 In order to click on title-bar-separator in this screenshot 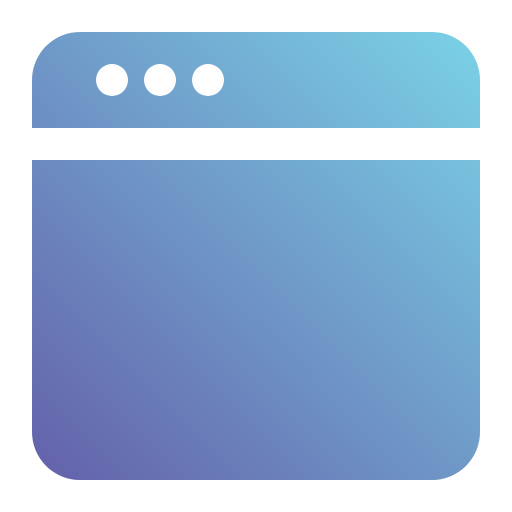, I will do `click(256, 144)`.